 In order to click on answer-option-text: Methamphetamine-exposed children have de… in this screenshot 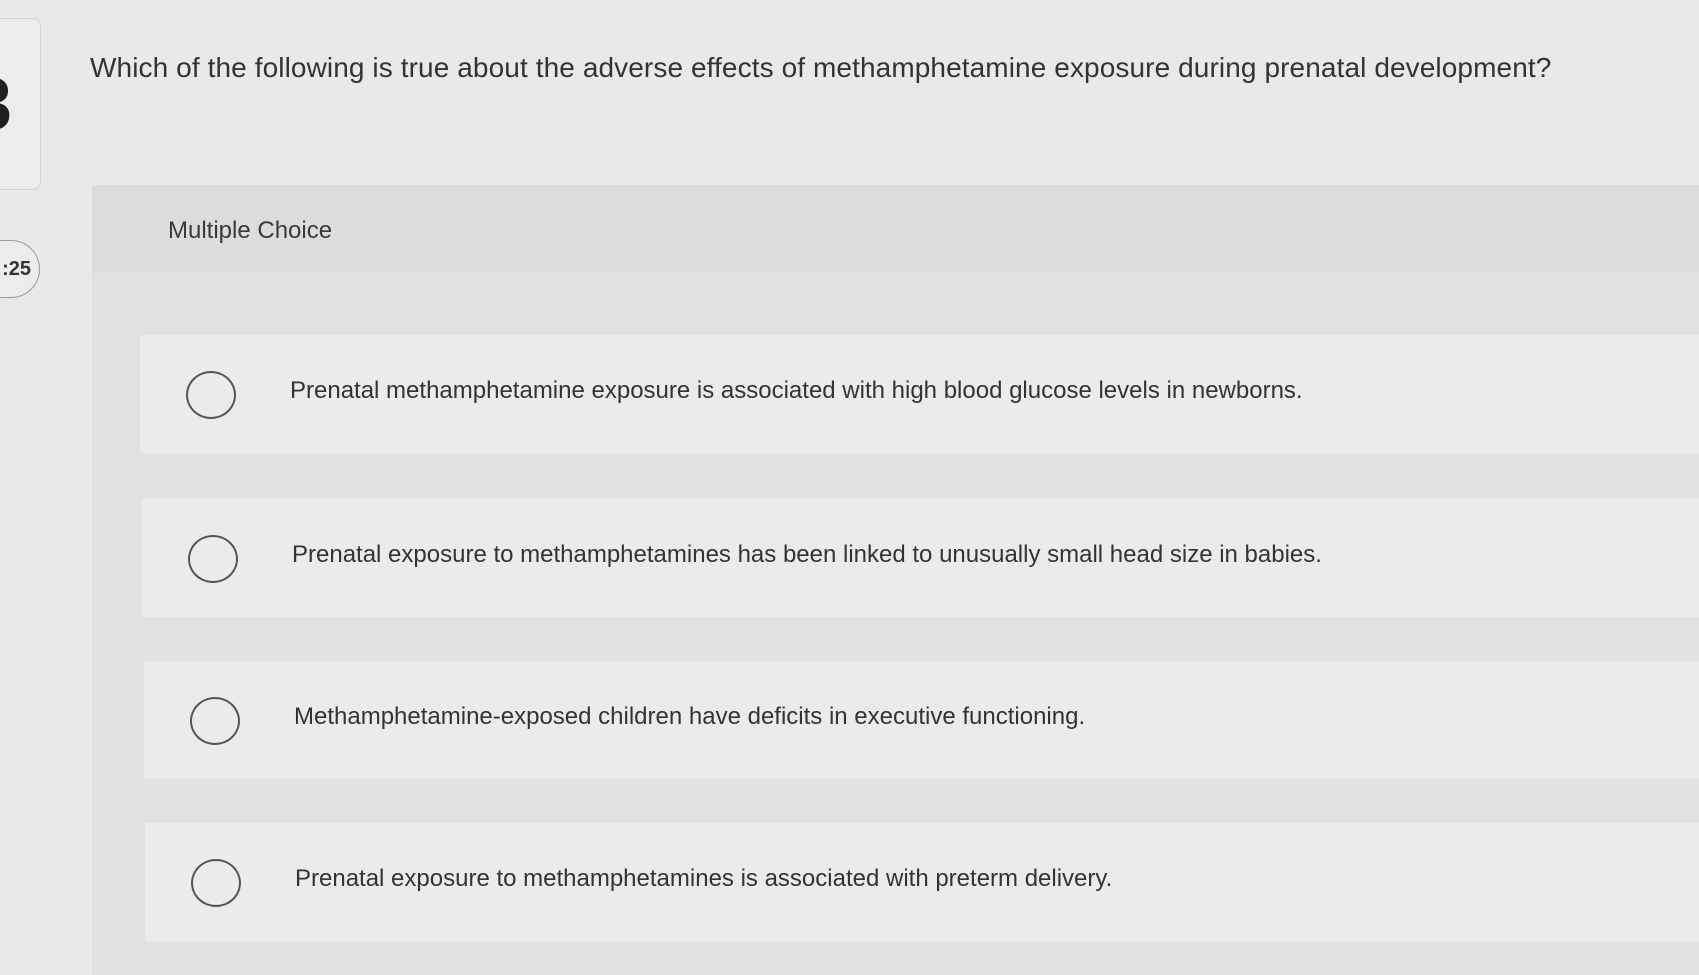, I will do `click(690, 716)`.